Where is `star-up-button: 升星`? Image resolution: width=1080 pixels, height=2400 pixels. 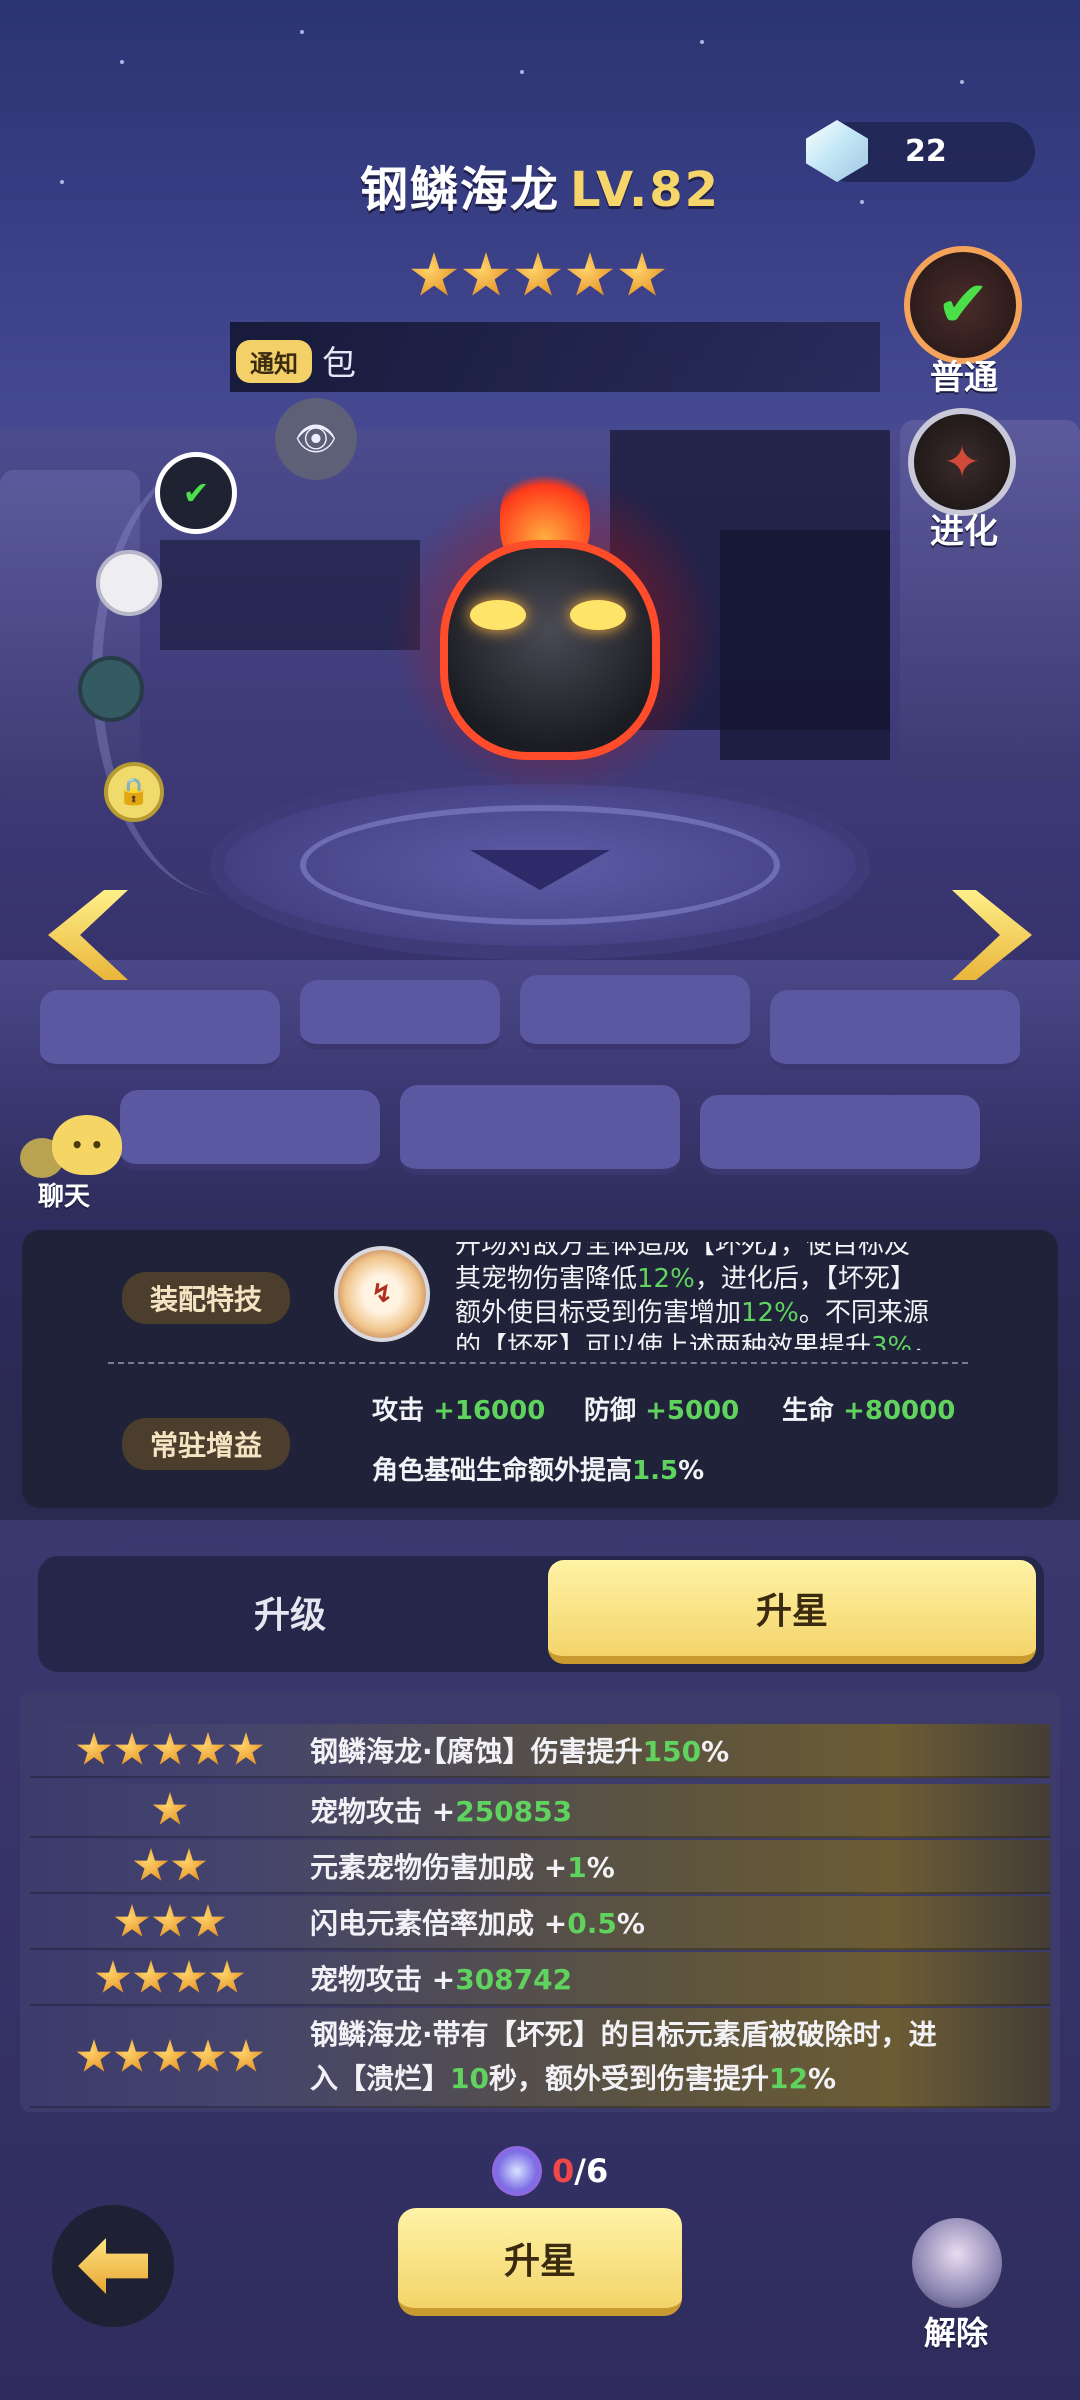 star-up-button: 升星 is located at coordinates (540, 2262).